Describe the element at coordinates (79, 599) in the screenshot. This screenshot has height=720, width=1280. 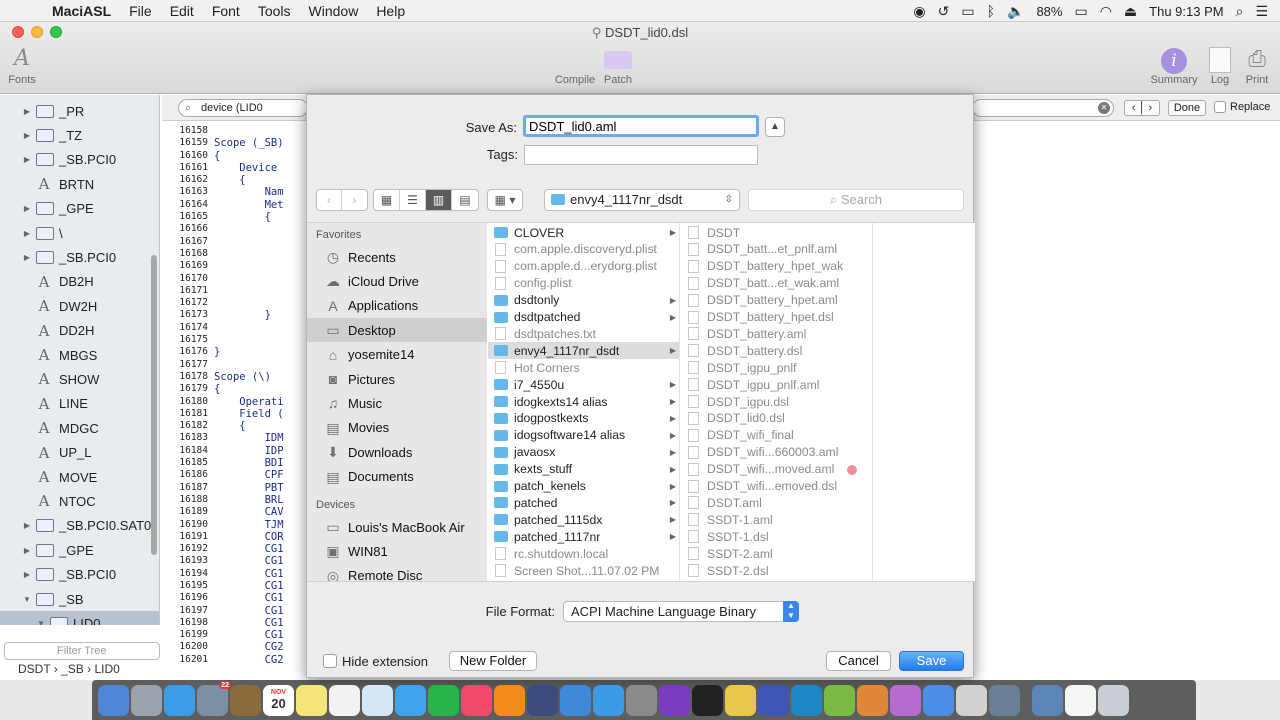
I see `tree-row: ▼ _SB` at that location.